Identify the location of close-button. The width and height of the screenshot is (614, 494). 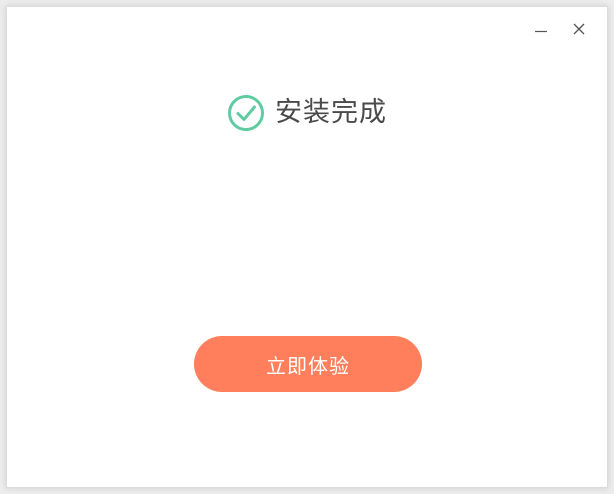
(579, 29).